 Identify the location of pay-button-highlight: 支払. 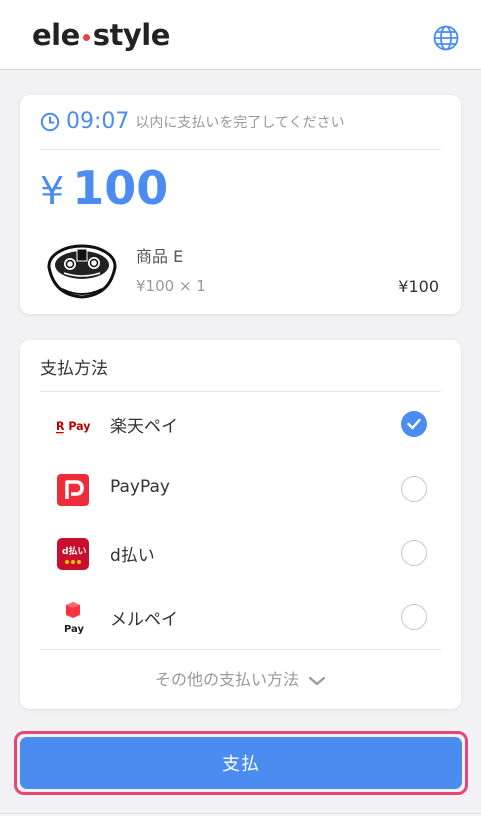
(241, 763).